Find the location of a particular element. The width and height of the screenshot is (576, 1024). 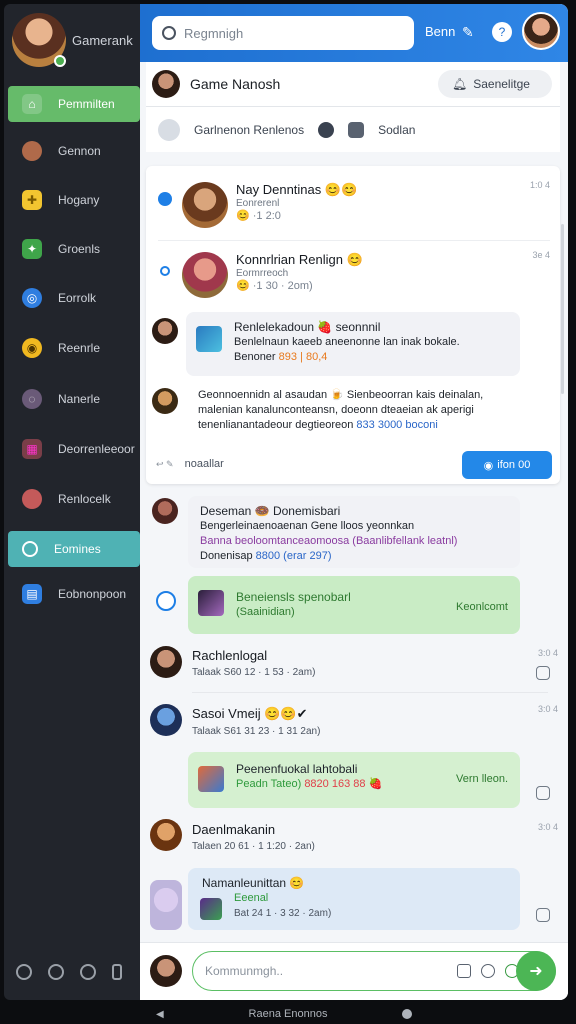

post-subtitle: Eormrreoch is located at coordinates (262, 273).